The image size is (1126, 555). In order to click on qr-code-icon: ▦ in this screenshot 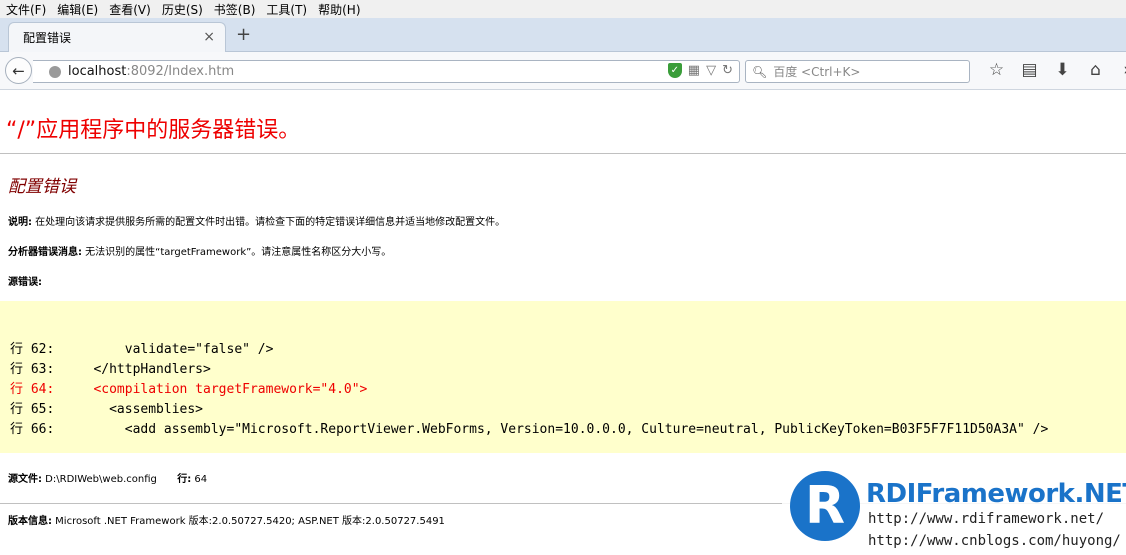, I will do `click(694, 70)`.